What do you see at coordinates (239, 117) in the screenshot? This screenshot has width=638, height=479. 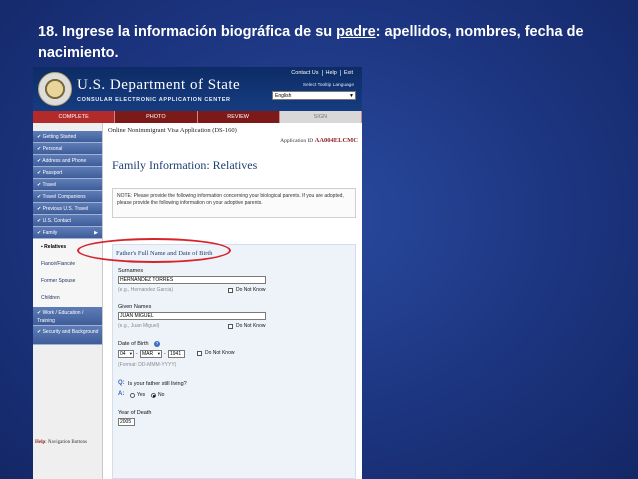 I see `step-review: REVIEW` at bounding box center [239, 117].